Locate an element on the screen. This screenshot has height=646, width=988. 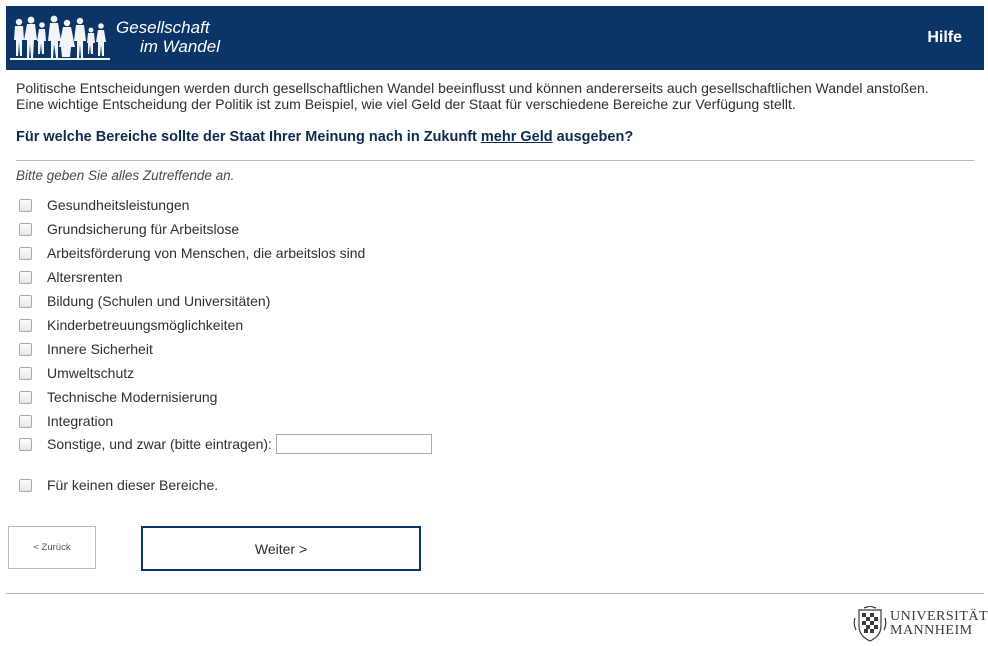
logo-line-2: im Wandel is located at coordinates (180, 46).